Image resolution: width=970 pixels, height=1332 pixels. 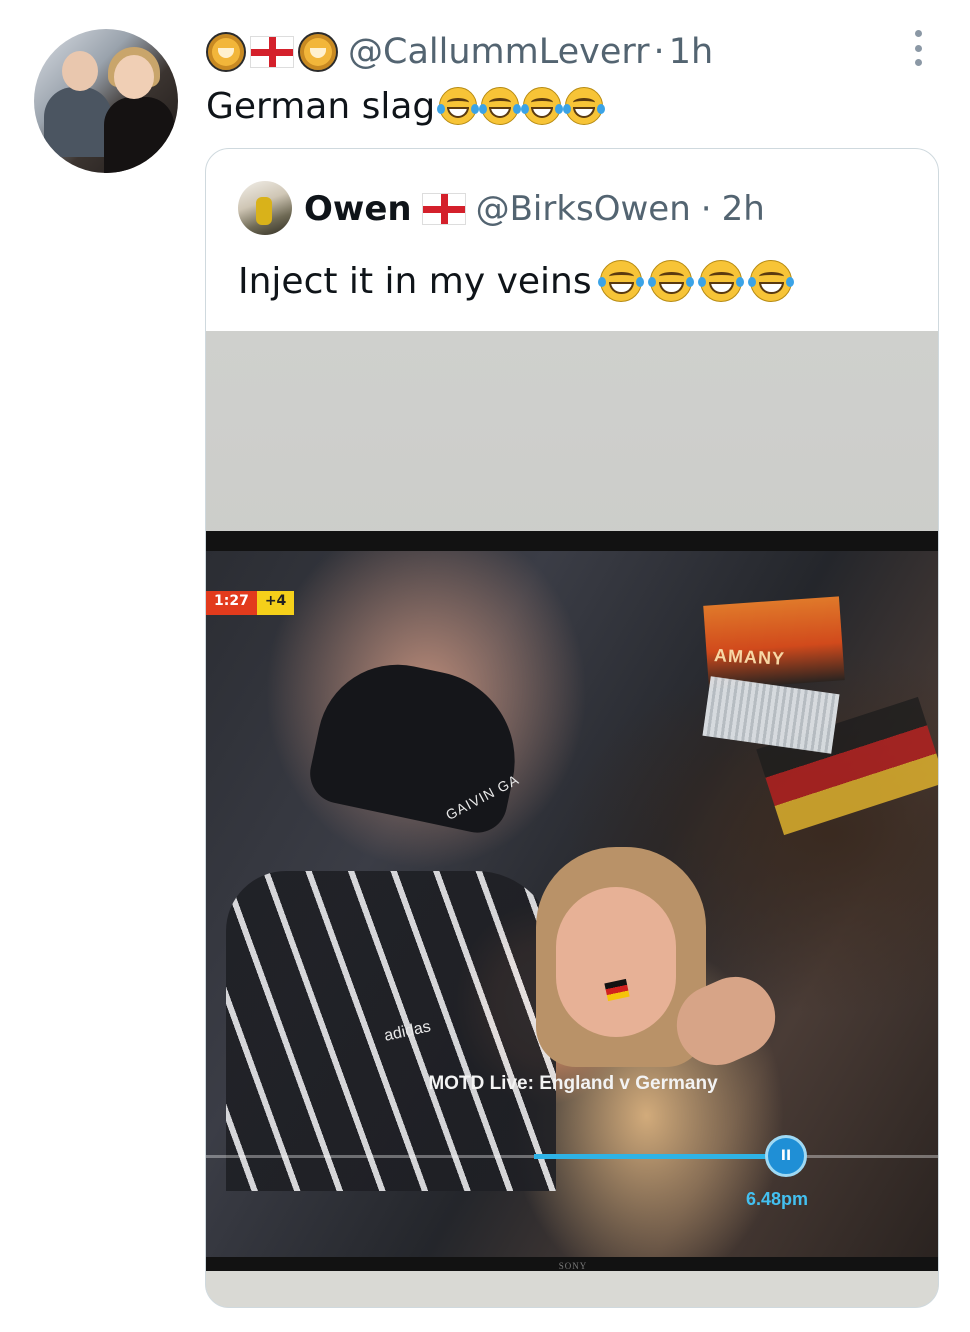 I want to click on quoted-author-handle: @BirksOwen, so click(x=583, y=209).